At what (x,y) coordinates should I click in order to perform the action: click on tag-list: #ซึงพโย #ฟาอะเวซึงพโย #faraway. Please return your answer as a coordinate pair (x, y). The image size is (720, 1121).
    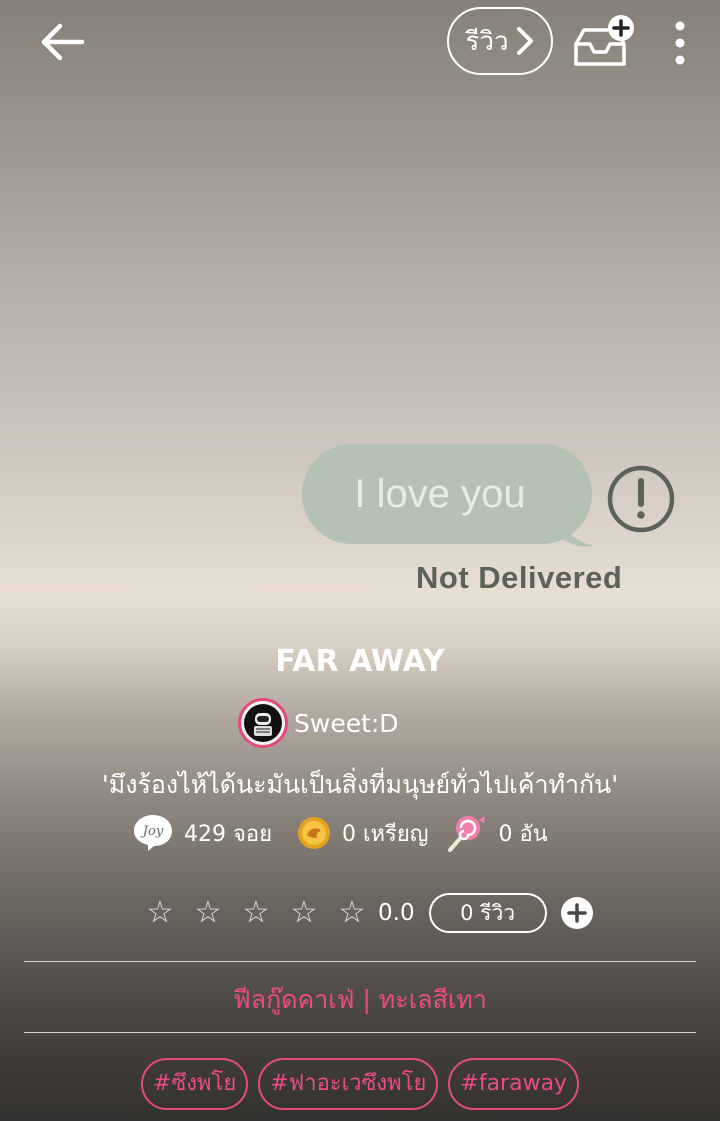
    Looking at the image, I should click on (360, 1086).